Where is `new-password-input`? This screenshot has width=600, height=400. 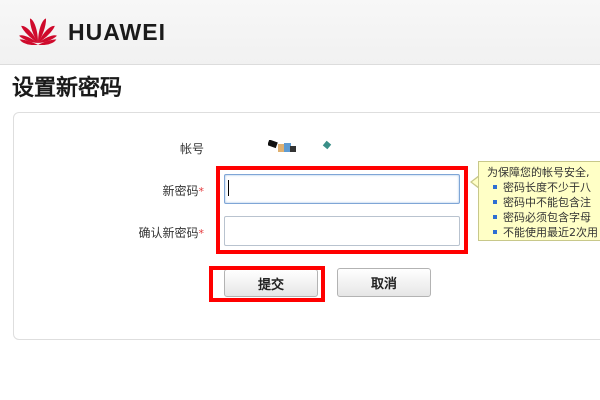
new-password-input is located at coordinates (342, 189).